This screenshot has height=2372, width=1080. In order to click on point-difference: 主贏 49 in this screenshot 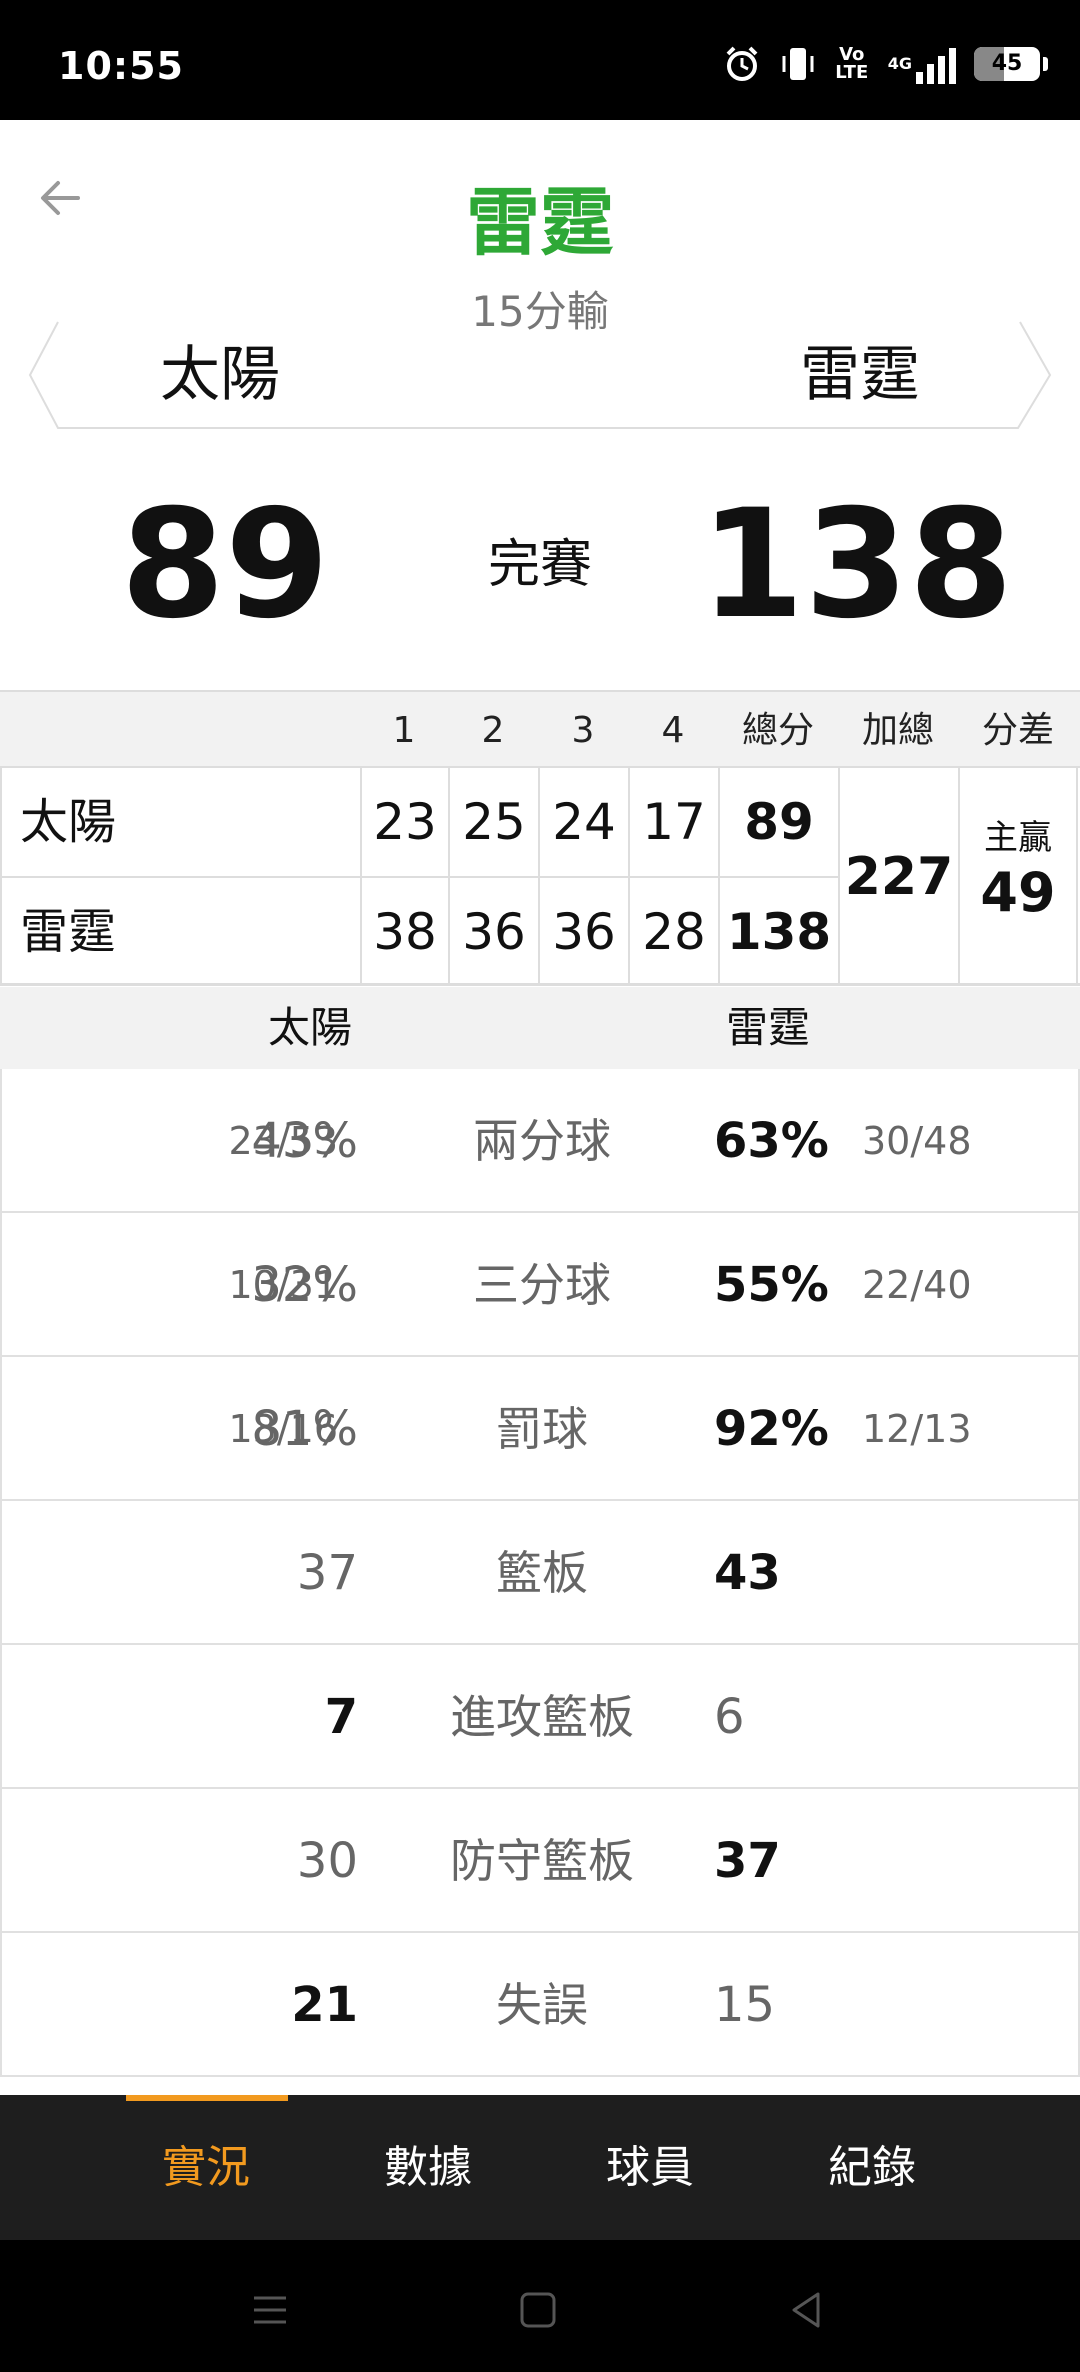, I will do `click(1018, 877)`.